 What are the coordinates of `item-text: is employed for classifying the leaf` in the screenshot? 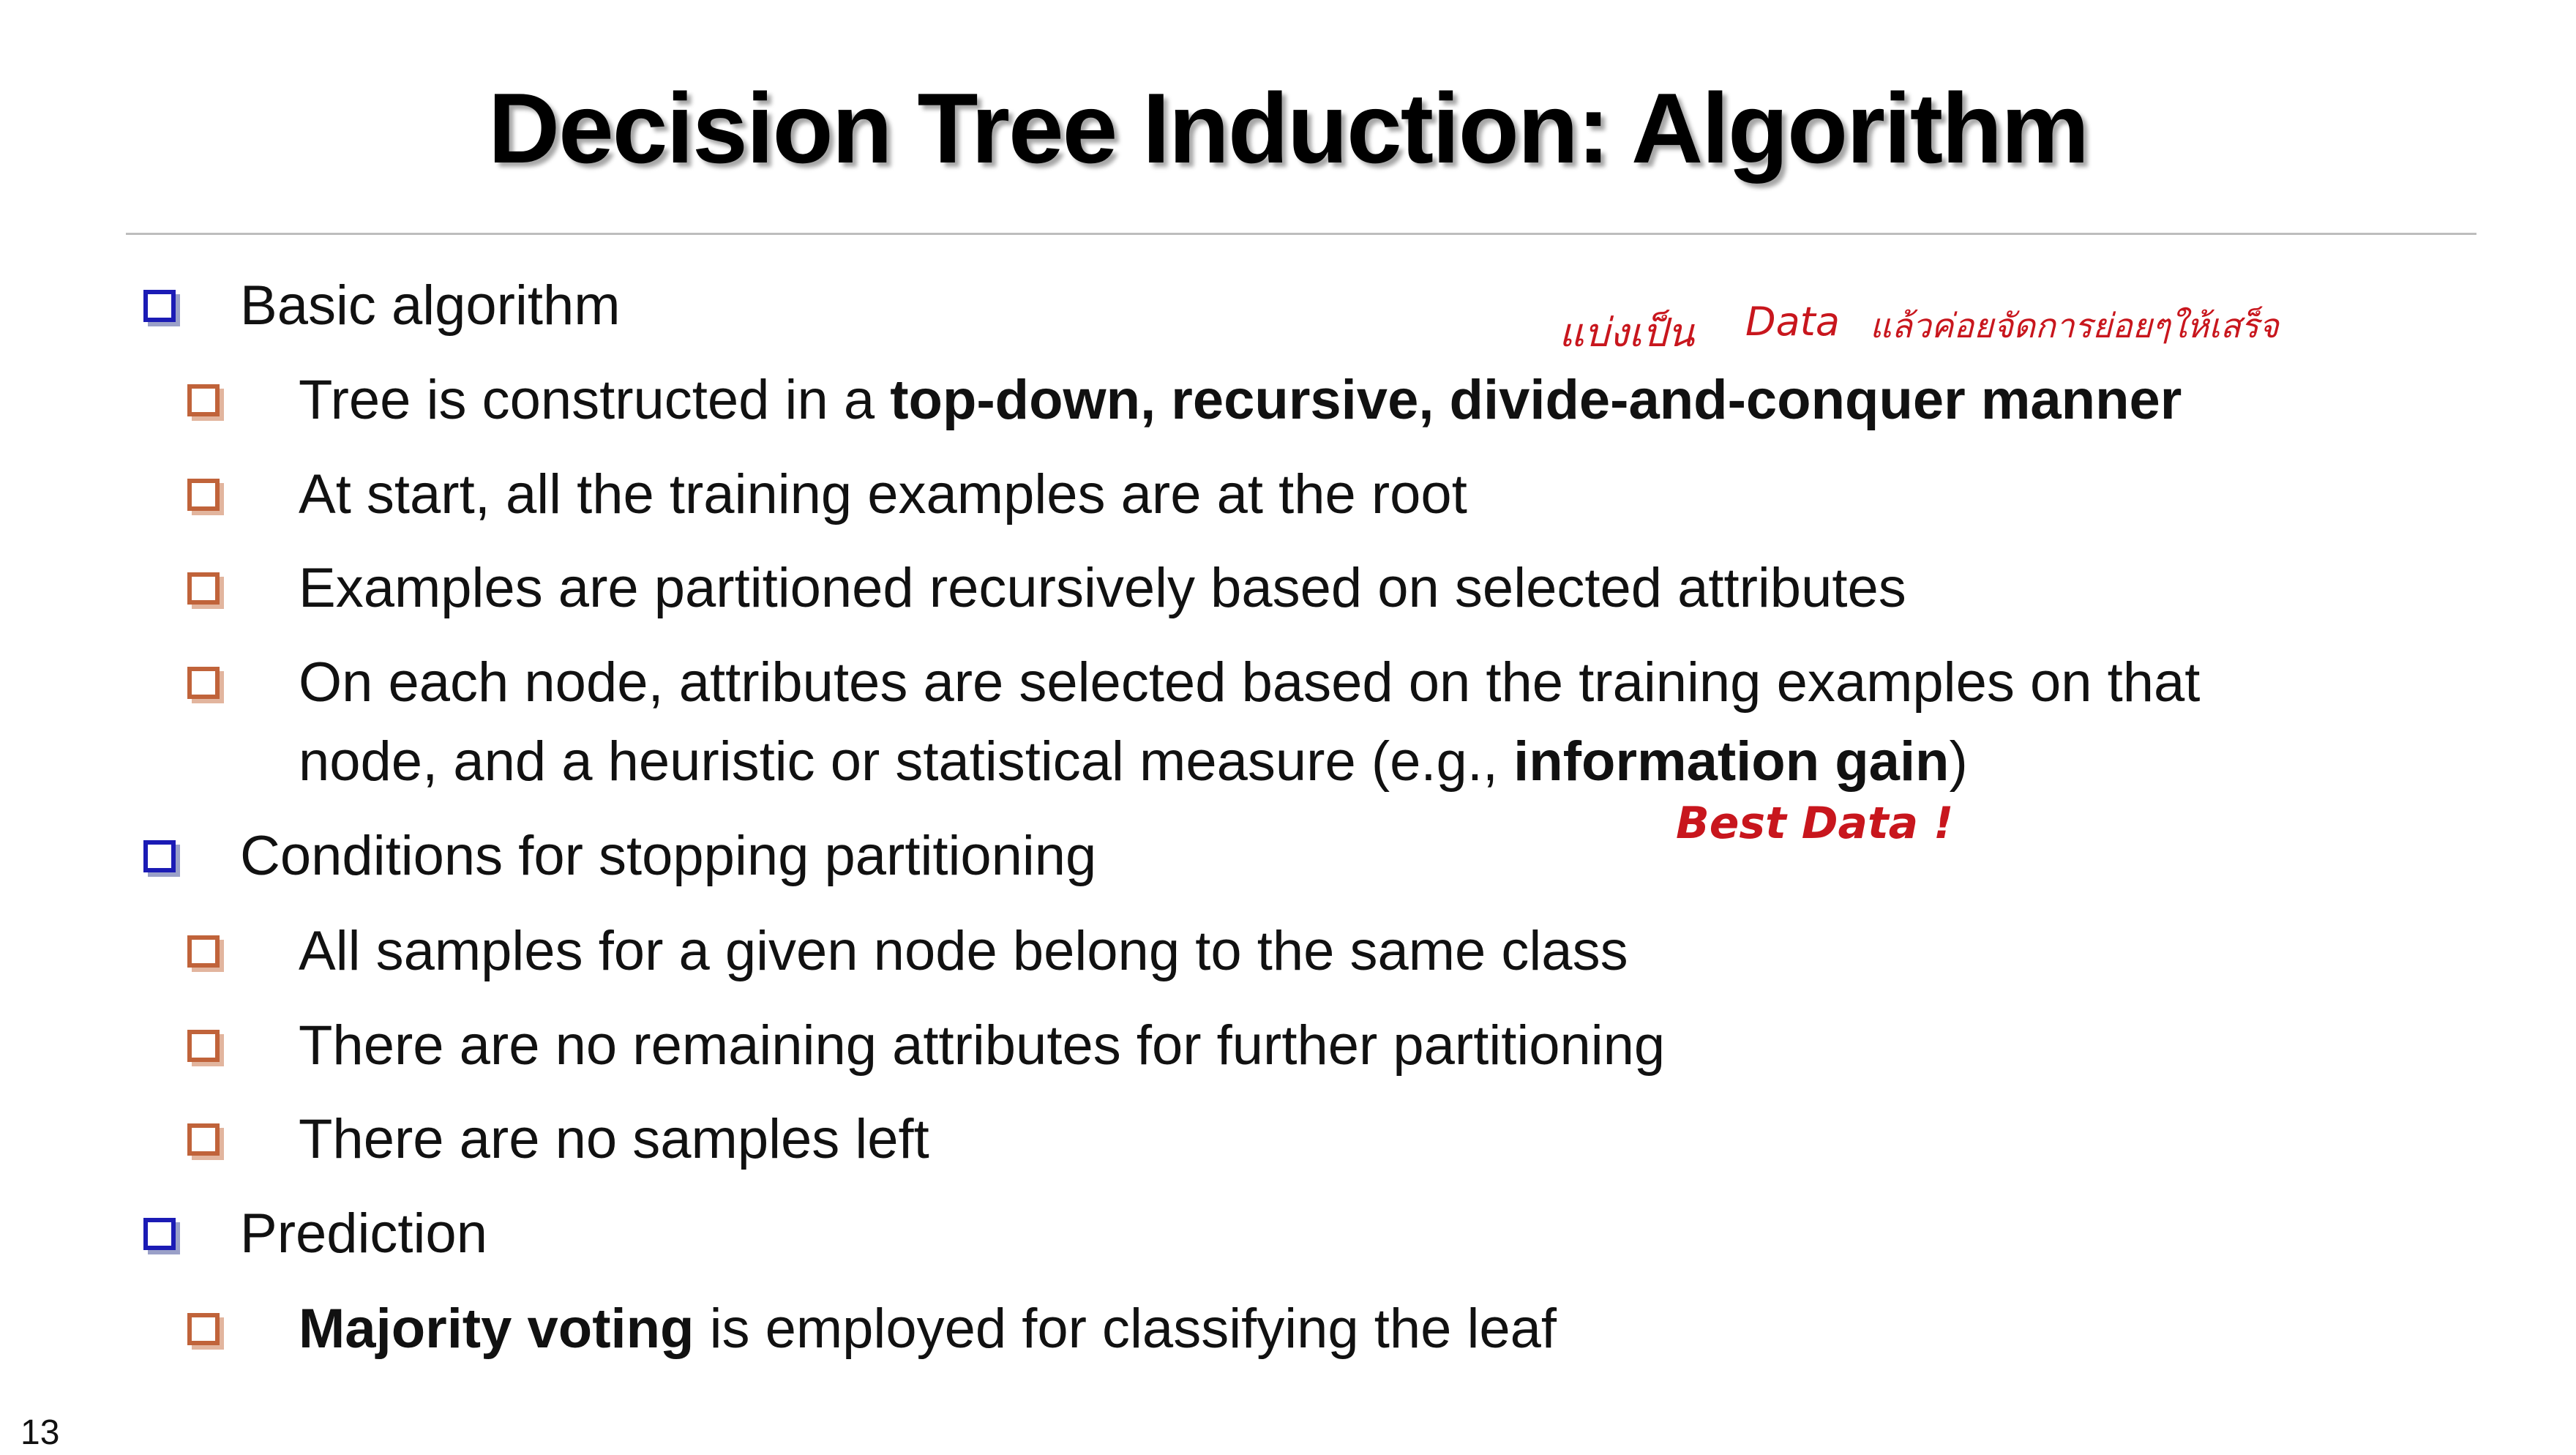 It's located at (1125, 1329).